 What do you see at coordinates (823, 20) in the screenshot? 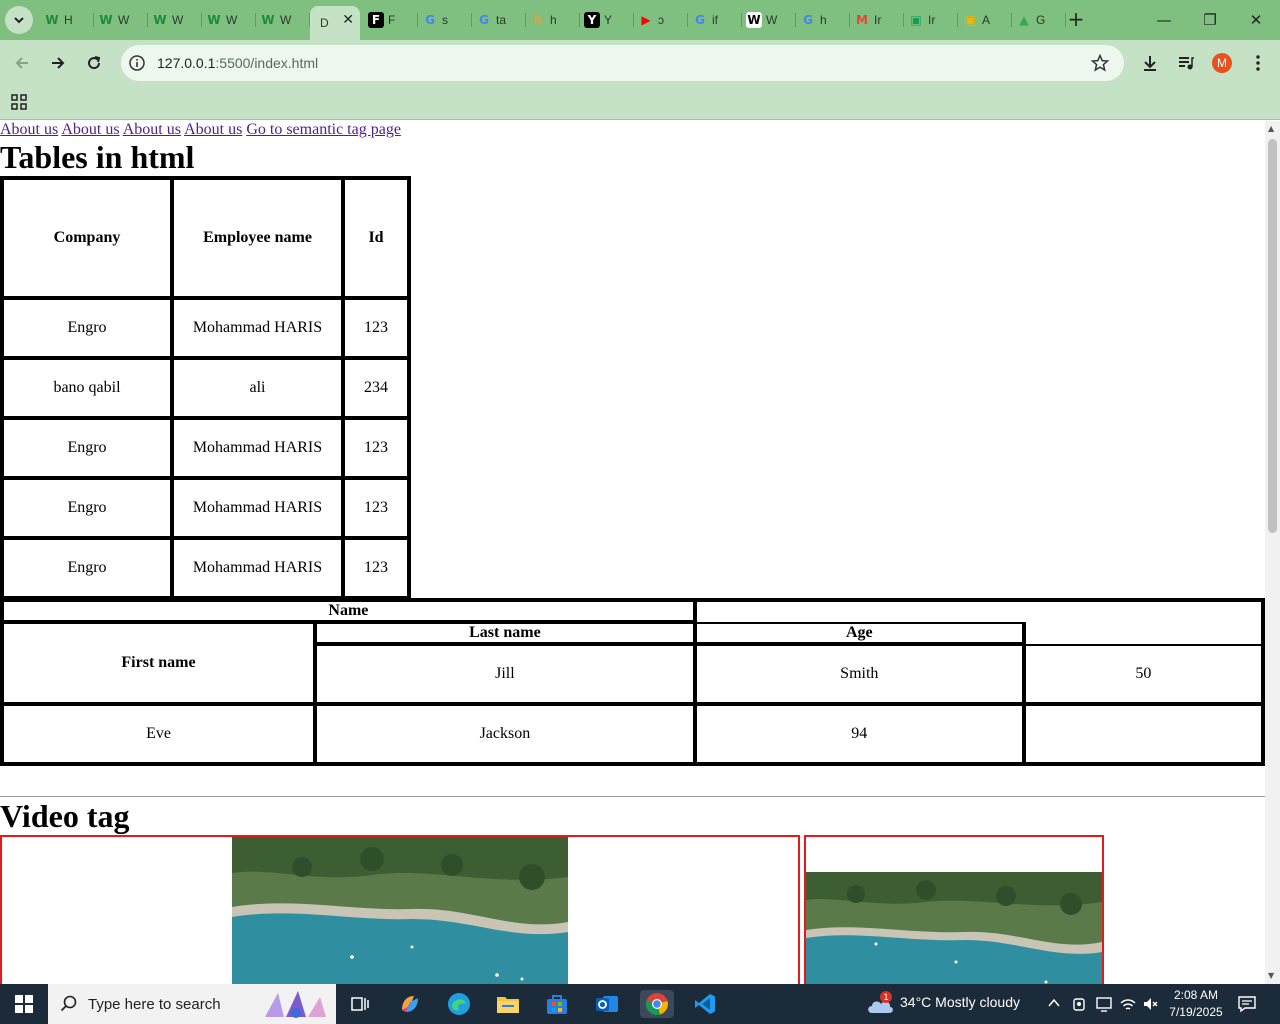
I see `browser-tab: Gh` at bounding box center [823, 20].